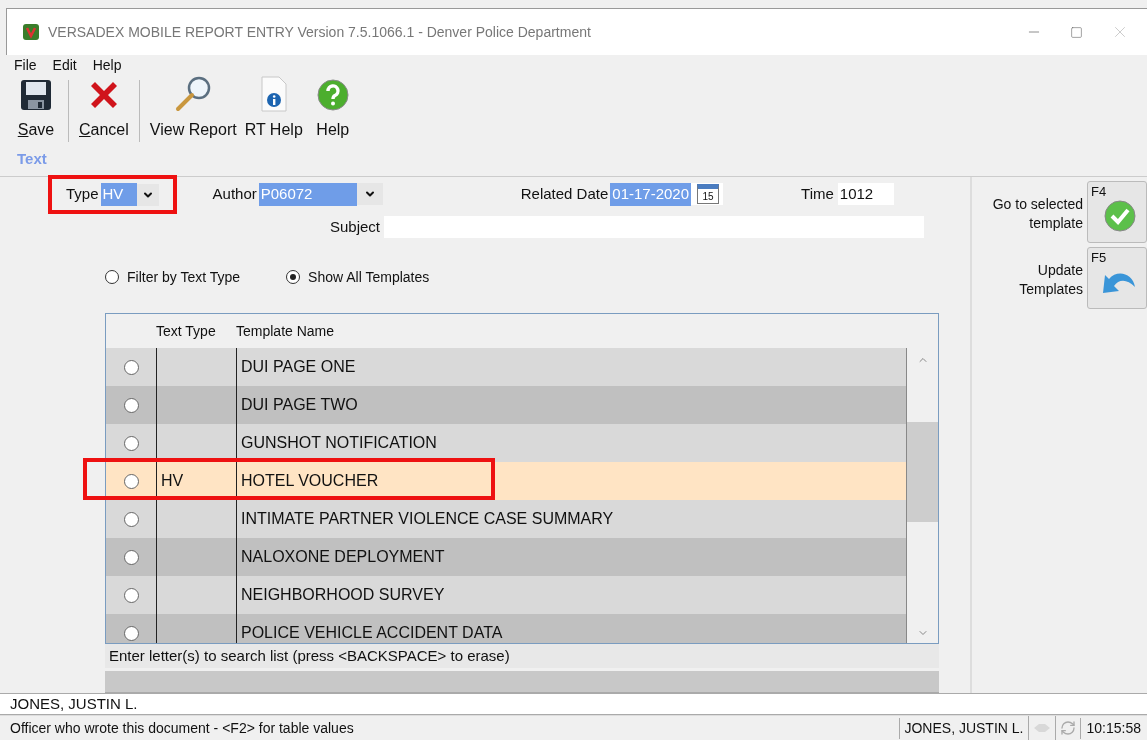 This screenshot has width=1147, height=740. What do you see at coordinates (64, 66) in the screenshot?
I see `menu-item: Edit` at bounding box center [64, 66].